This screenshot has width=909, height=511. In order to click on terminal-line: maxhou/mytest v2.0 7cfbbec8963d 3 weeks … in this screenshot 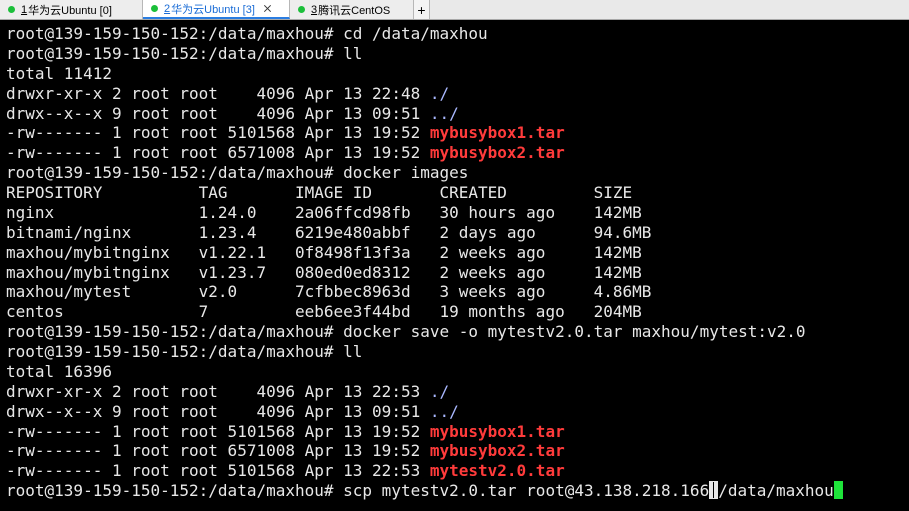, I will do `click(456, 292)`.